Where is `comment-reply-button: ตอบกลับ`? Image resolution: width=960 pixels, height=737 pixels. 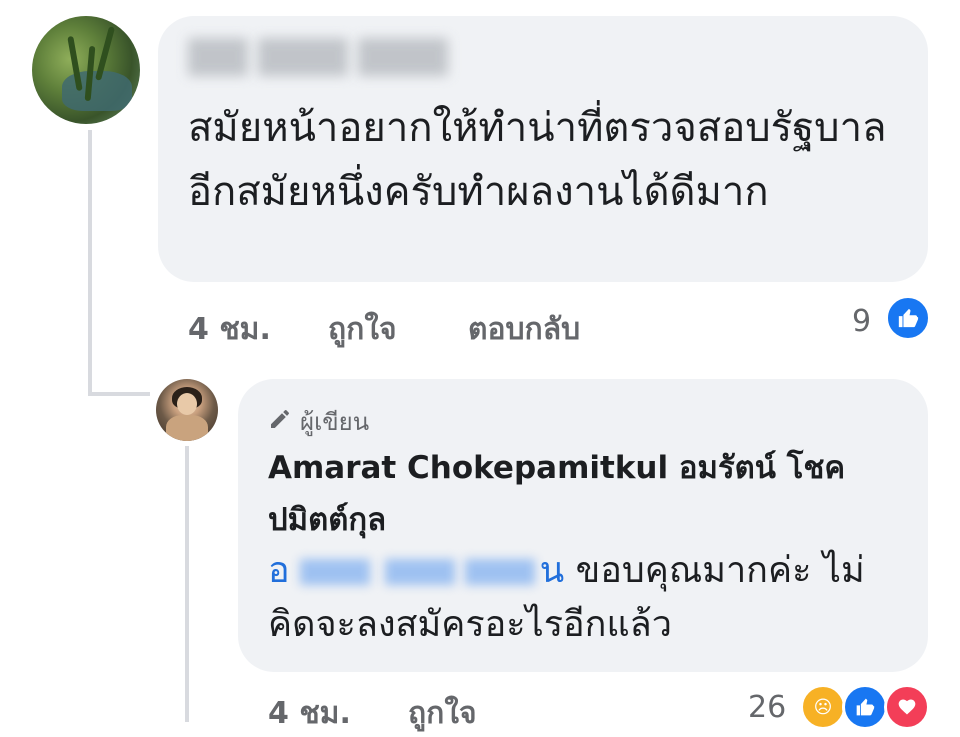 comment-reply-button: ตอบกลับ is located at coordinates (524, 329).